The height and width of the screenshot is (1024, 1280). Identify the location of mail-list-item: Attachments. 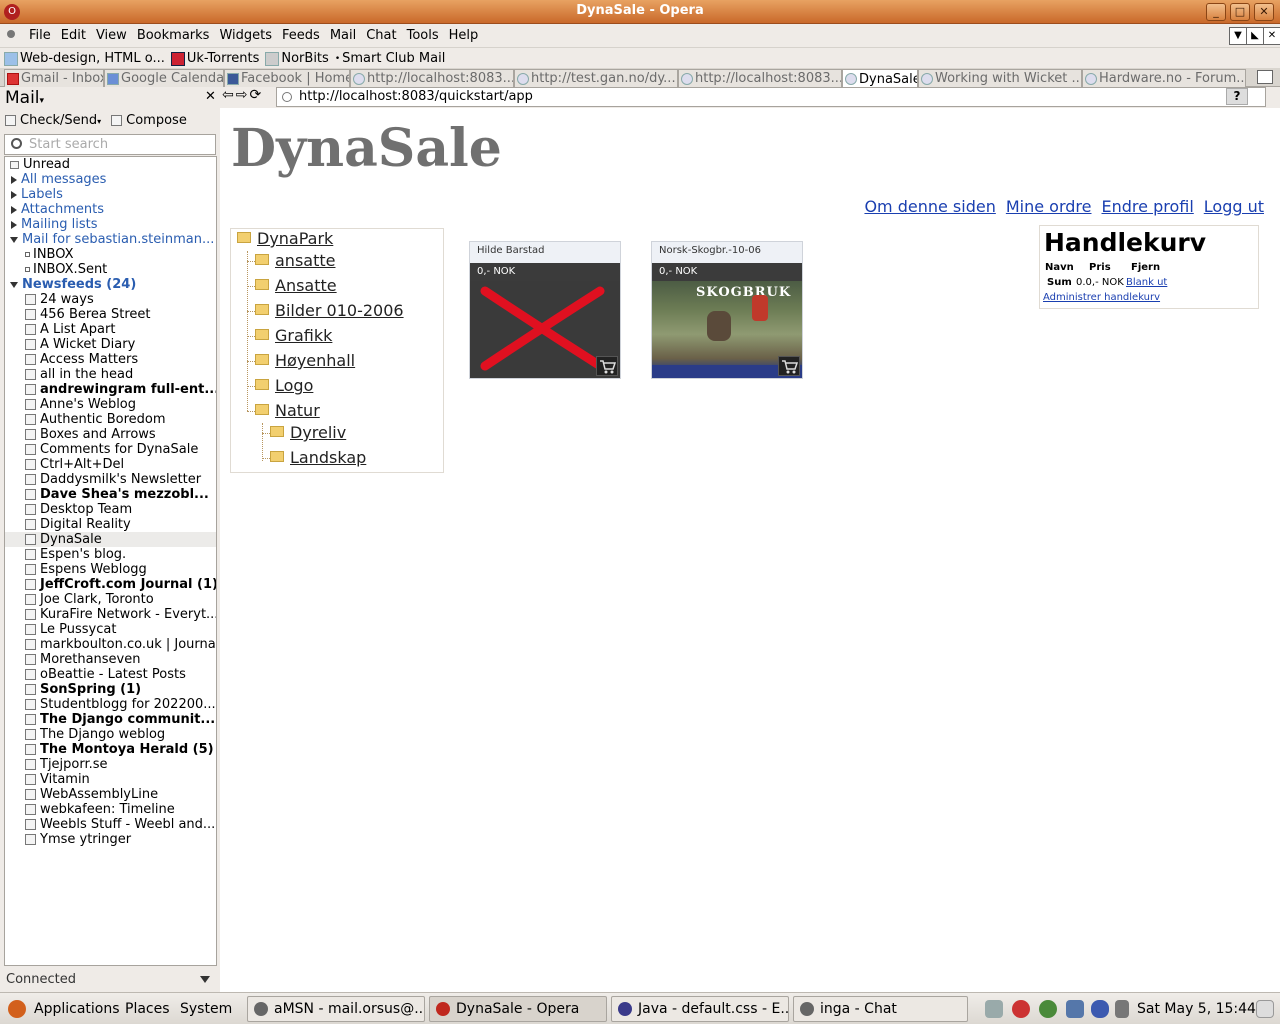
(110, 209).